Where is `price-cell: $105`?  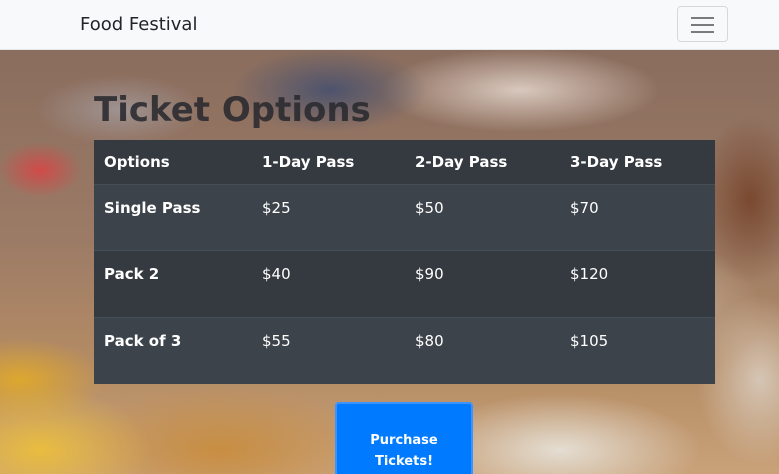 price-cell: $105 is located at coordinates (637, 350).